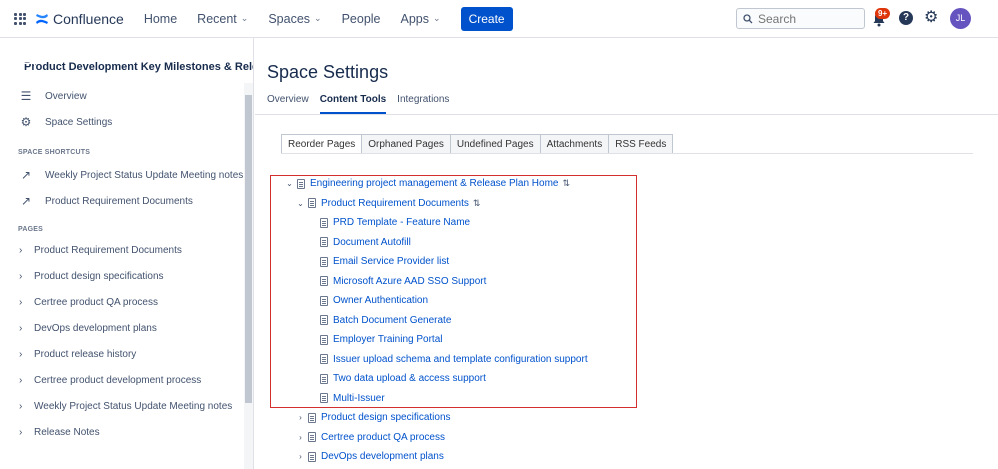  What do you see at coordinates (382, 456) in the screenshot?
I see `tree-label: DevOps development plans` at bounding box center [382, 456].